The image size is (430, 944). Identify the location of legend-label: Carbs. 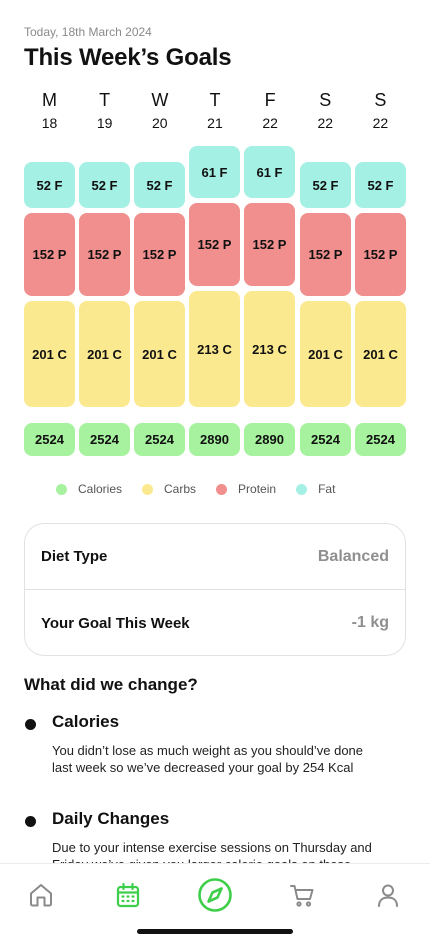
(180, 489).